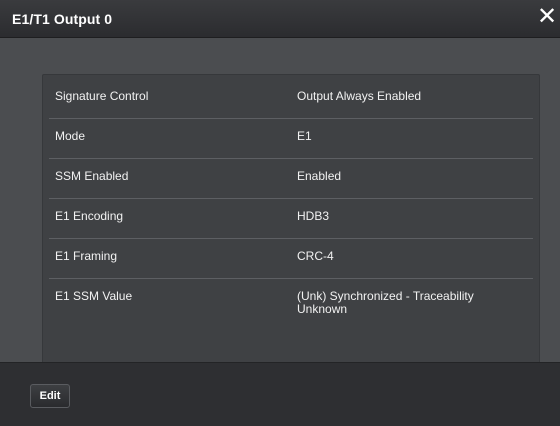 This screenshot has width=560, height=426. What do you see at coordinates (304, 136) in the screenshot?
I see `property-value: E1` at bounding box center [304, 136].